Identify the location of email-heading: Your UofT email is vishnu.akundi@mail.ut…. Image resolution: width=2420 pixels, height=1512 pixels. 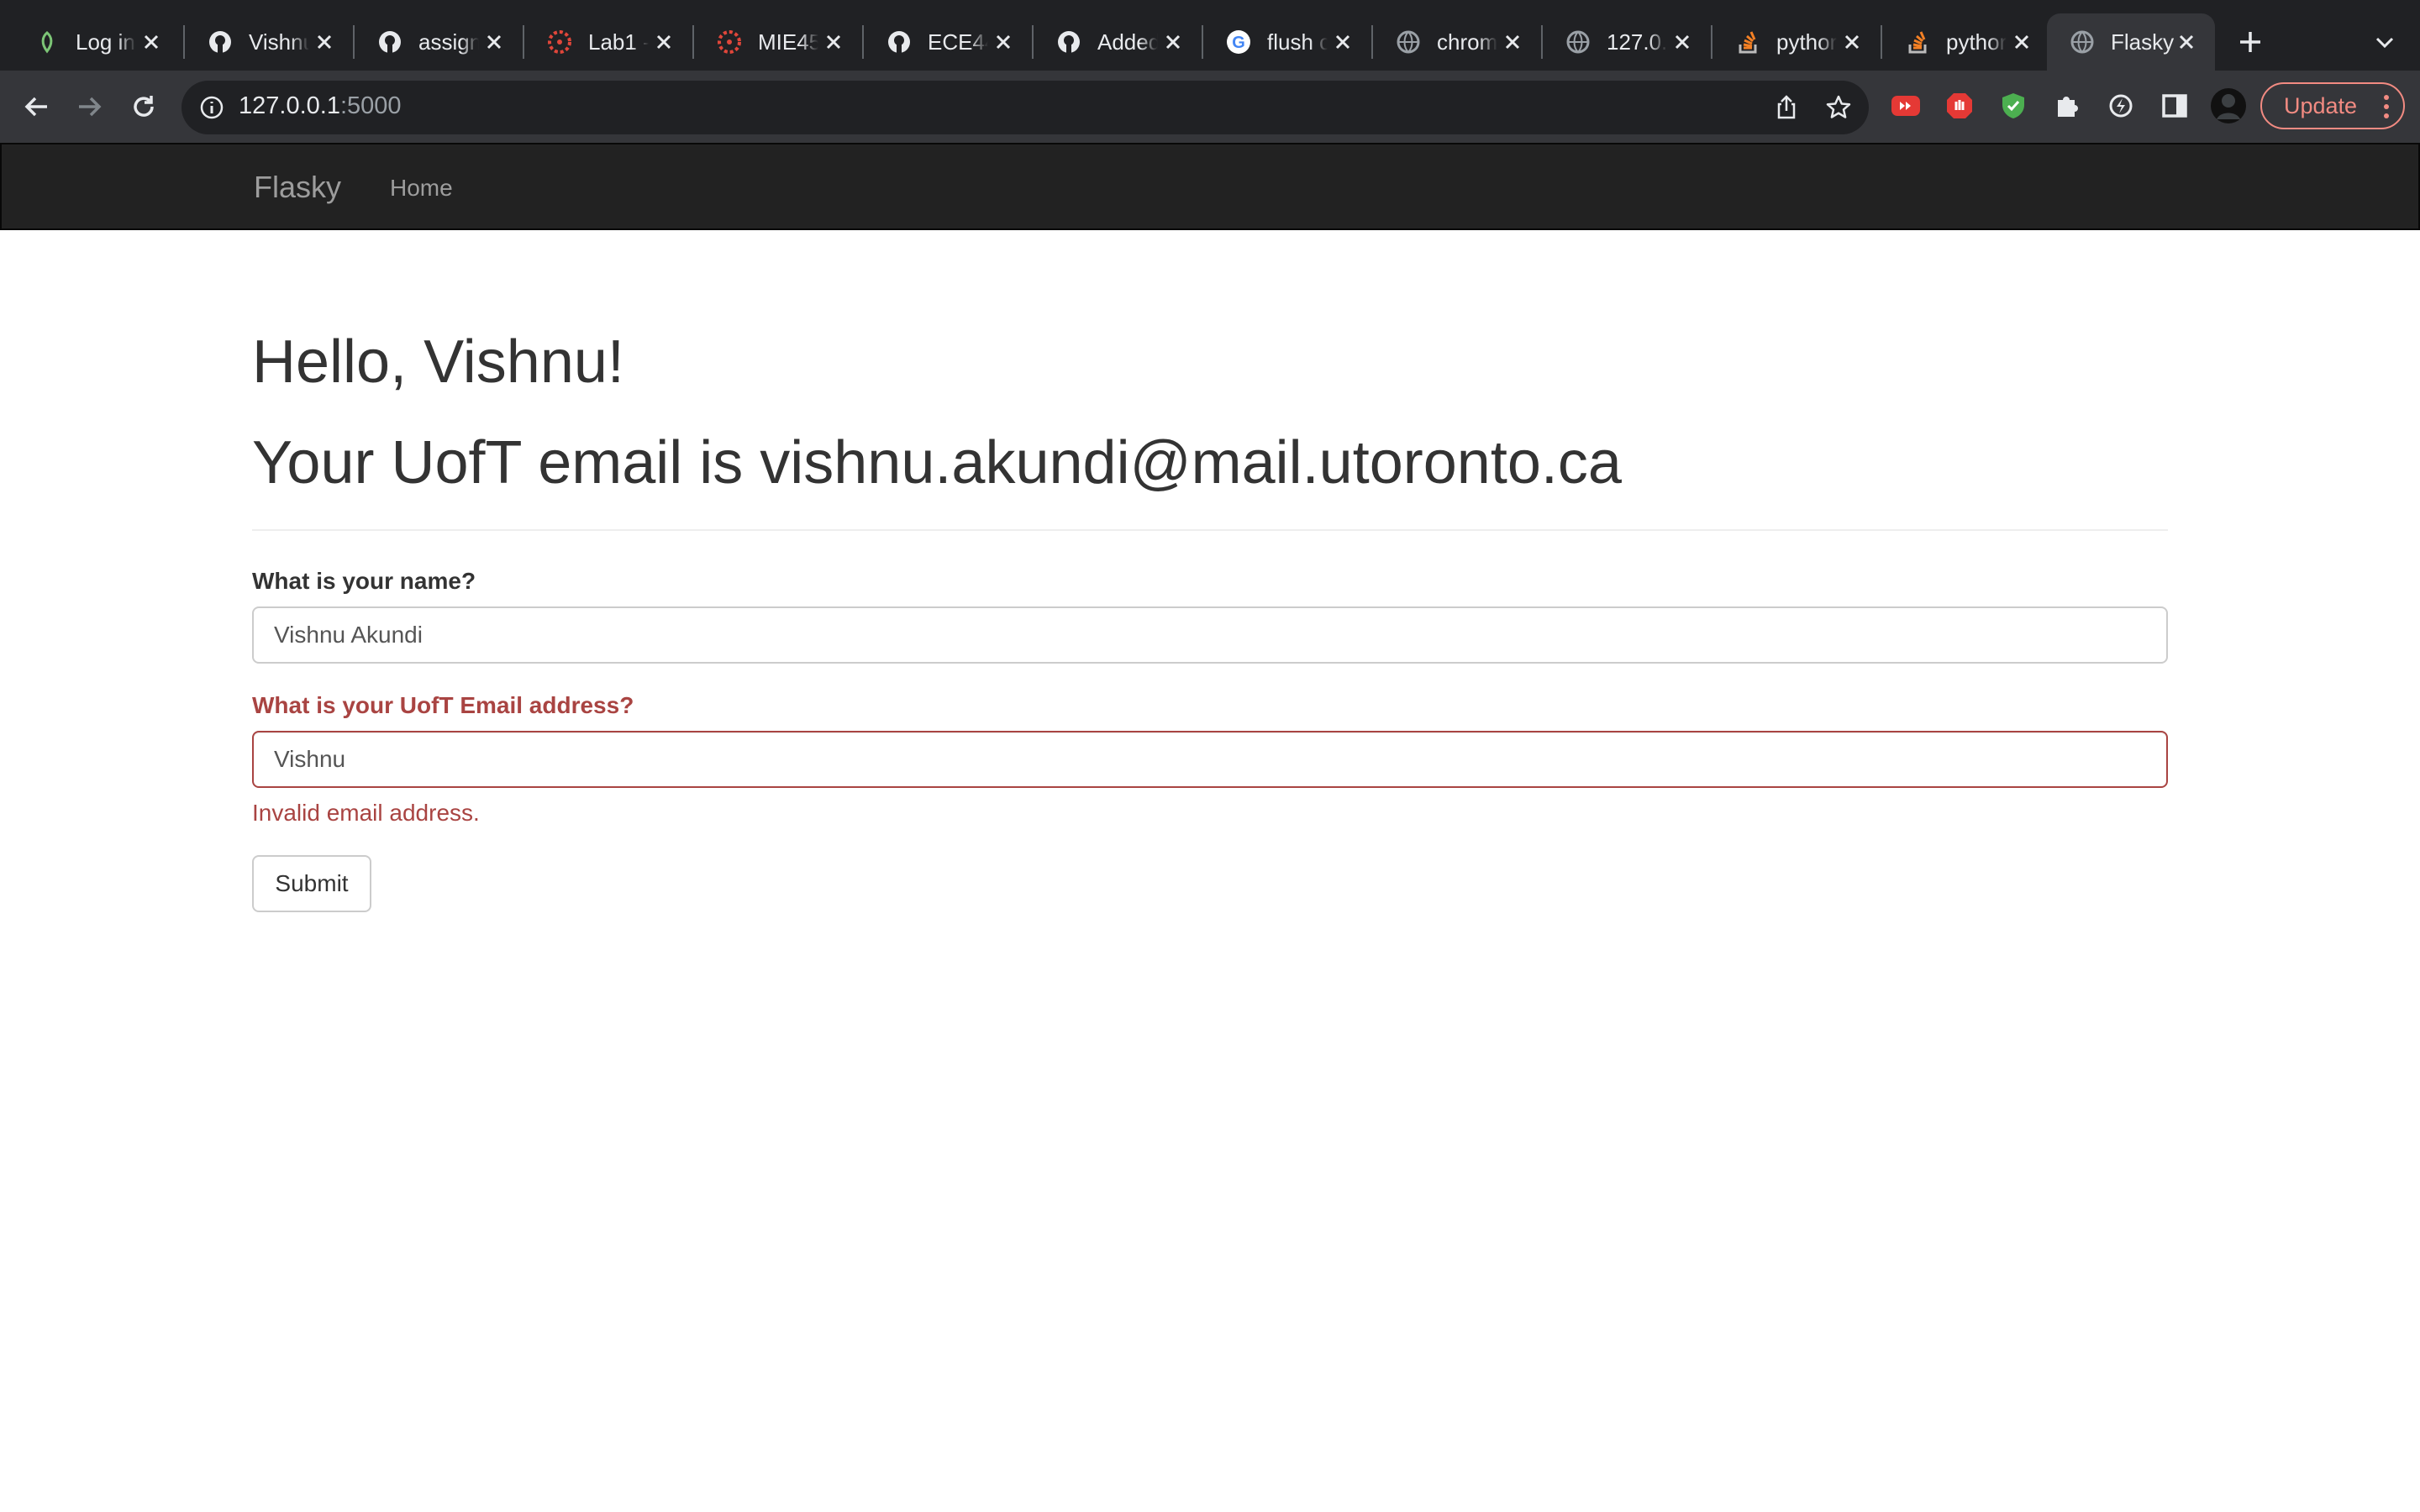
(937, 462).